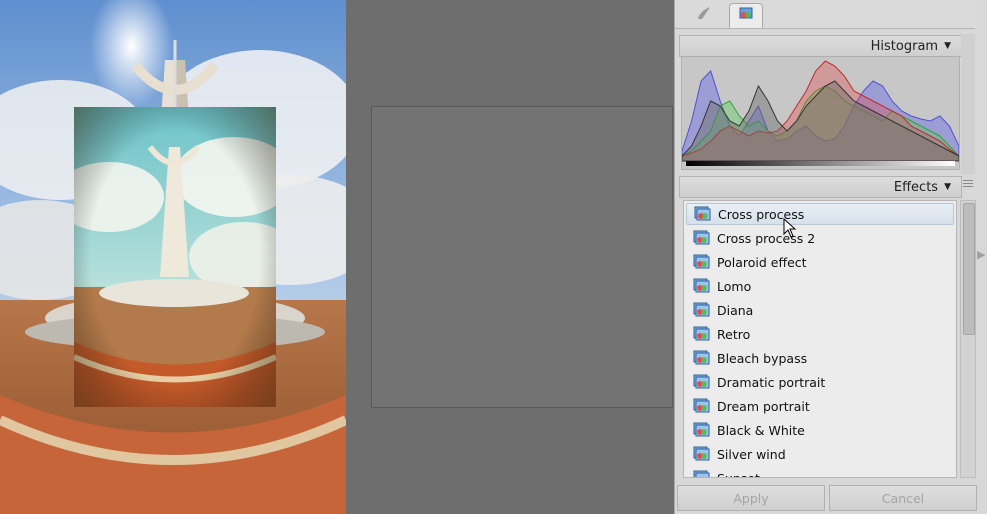 The width and height of the screenshot is (987, 514). Describe the element at coordinates (761, 430) in the screenshot. I see `effect-label: Black & White` at that location.